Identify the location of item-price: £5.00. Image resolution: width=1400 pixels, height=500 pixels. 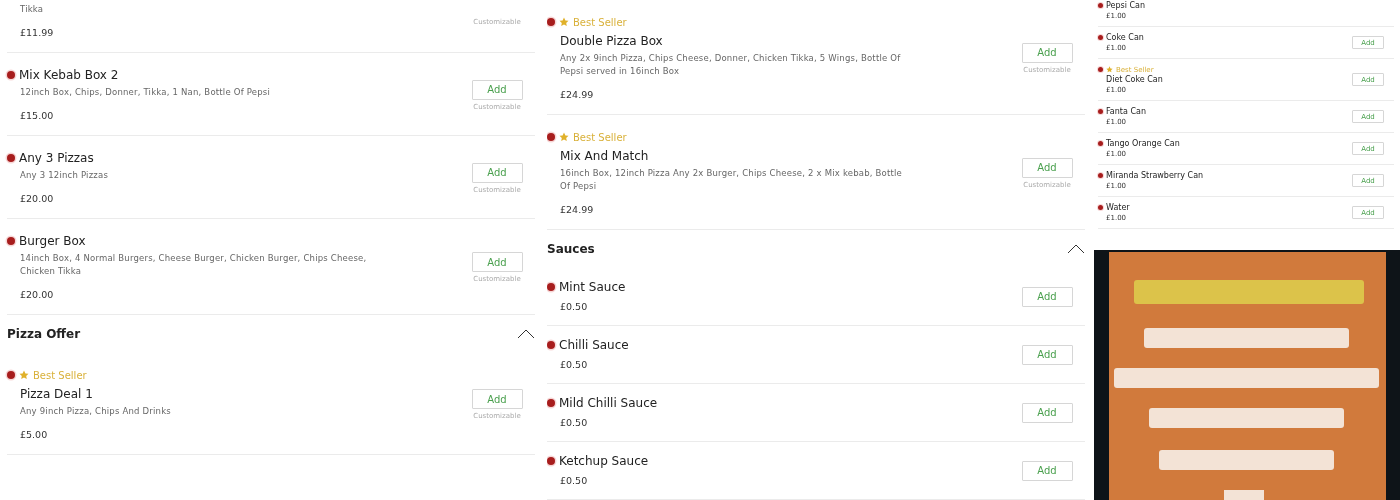
(34, 434).